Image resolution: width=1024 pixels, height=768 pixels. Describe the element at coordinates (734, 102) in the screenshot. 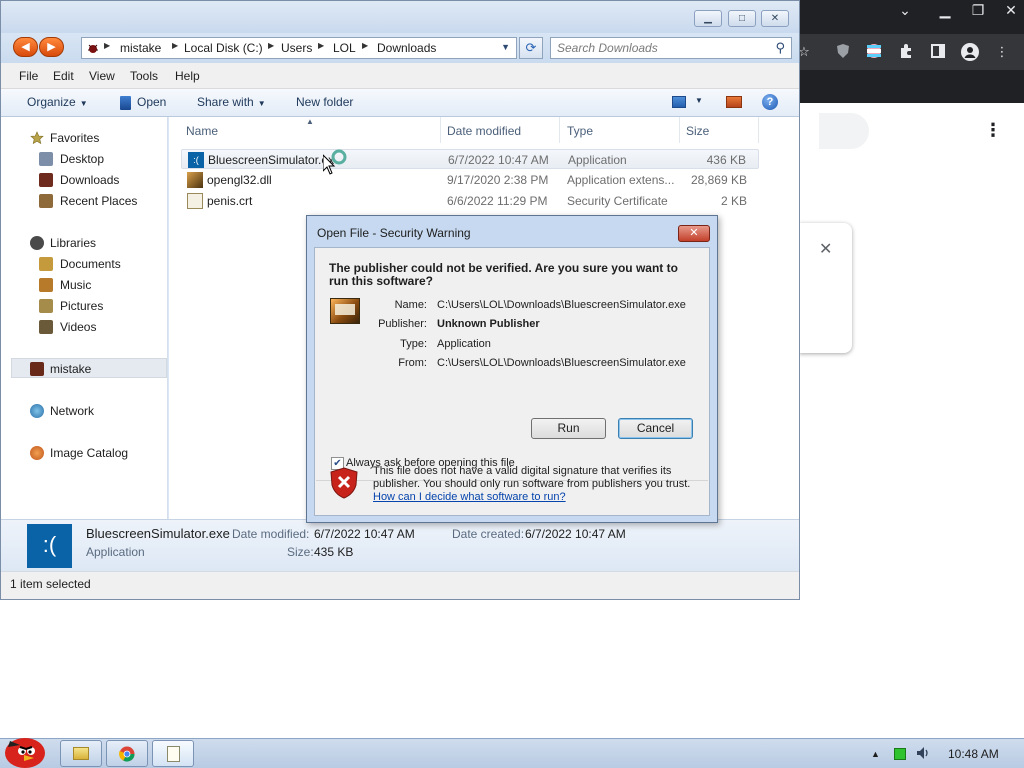

I see `preview-pane-icon` at that location.